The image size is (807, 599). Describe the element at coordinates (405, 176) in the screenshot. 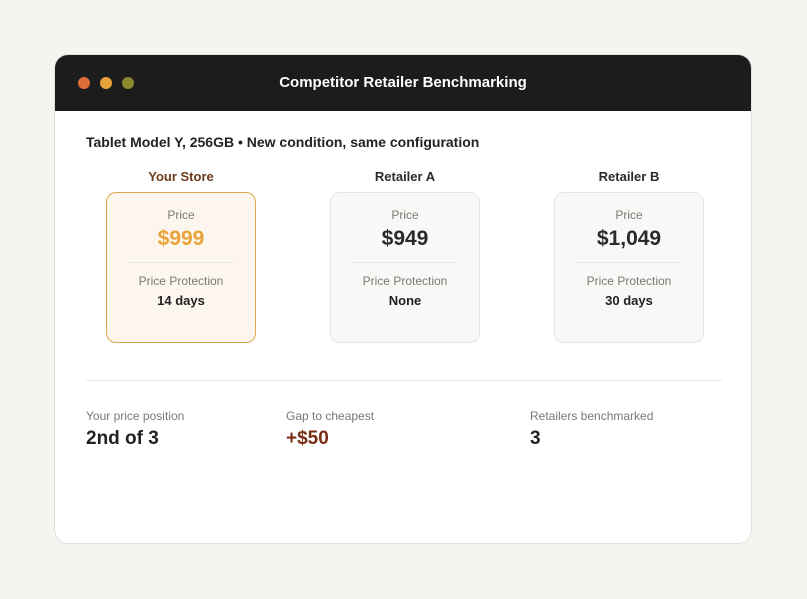

I see `retailer-name: Retailer A` at that location.